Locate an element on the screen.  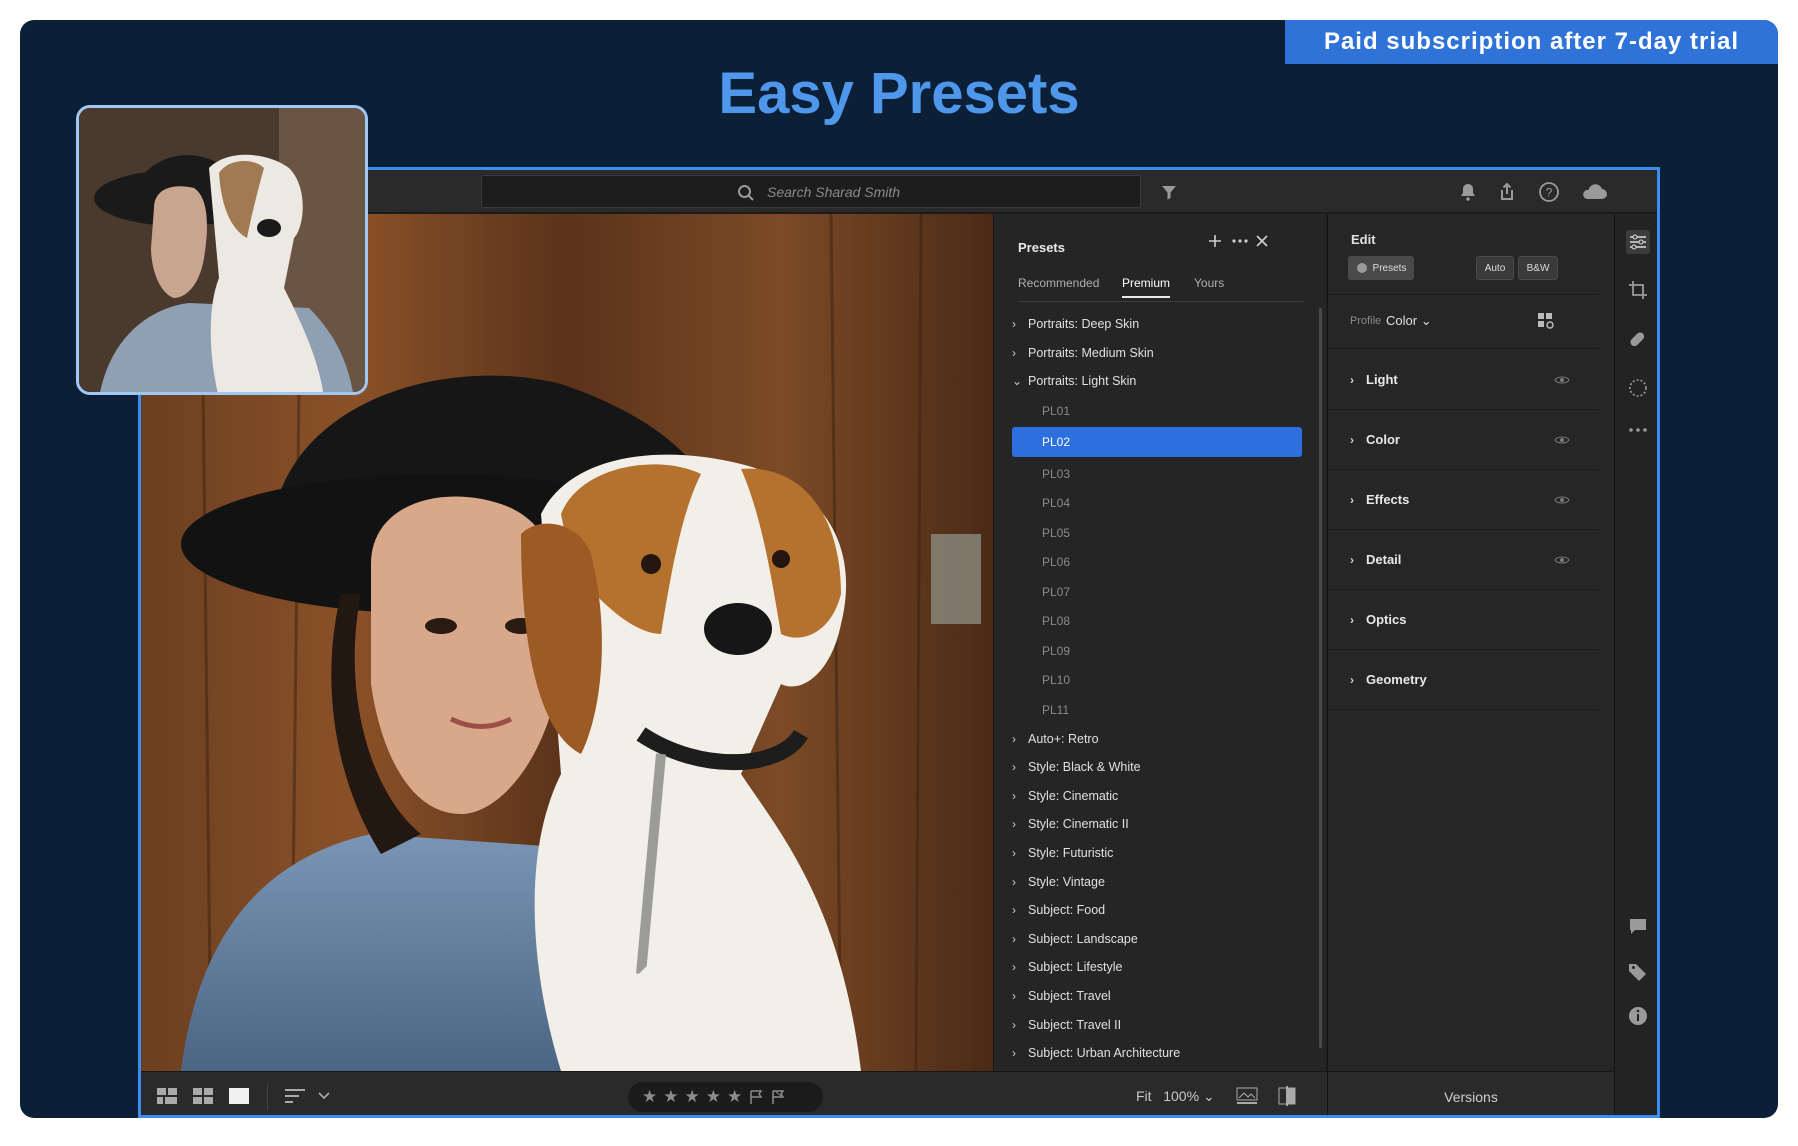
top-toolbar: Search Sharad Smith ? is located at coordinates (899, 191).